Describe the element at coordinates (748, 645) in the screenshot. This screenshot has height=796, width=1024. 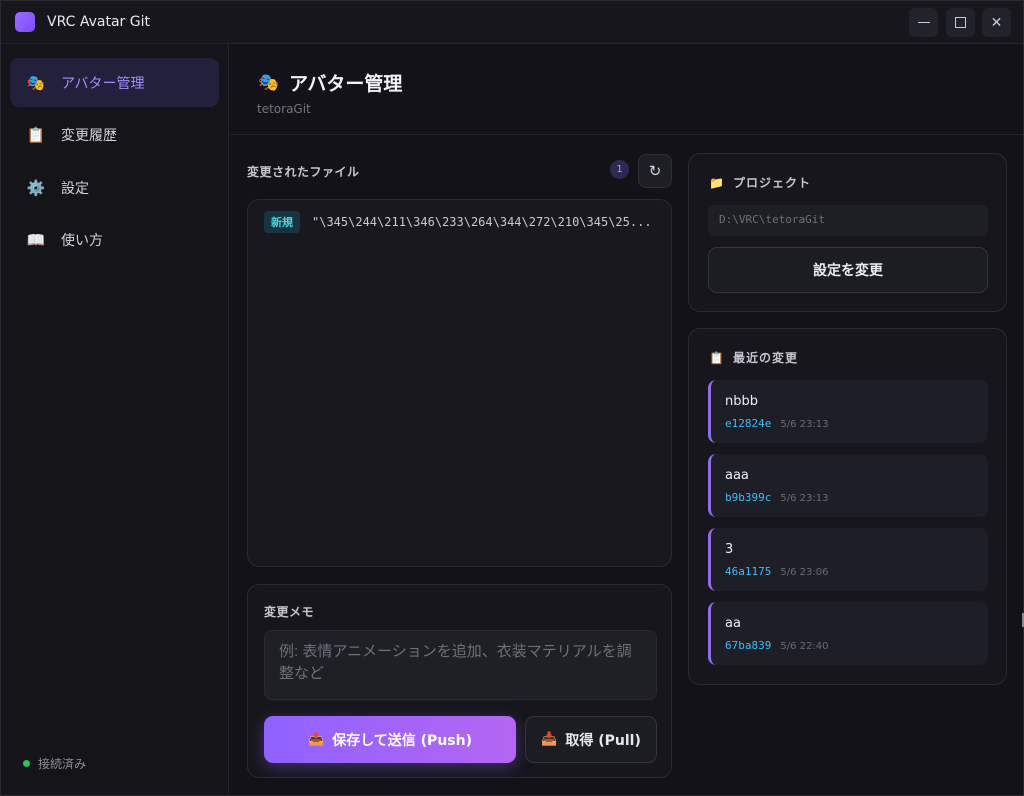
I see `commit-hash: 67ba839` at that location.